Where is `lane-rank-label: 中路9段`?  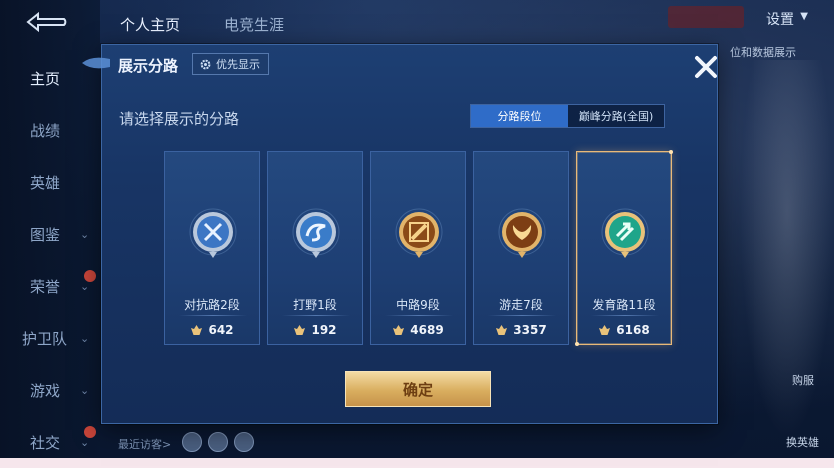
lane-rank-label: 中路9段 is located at coordinates (418, 305).